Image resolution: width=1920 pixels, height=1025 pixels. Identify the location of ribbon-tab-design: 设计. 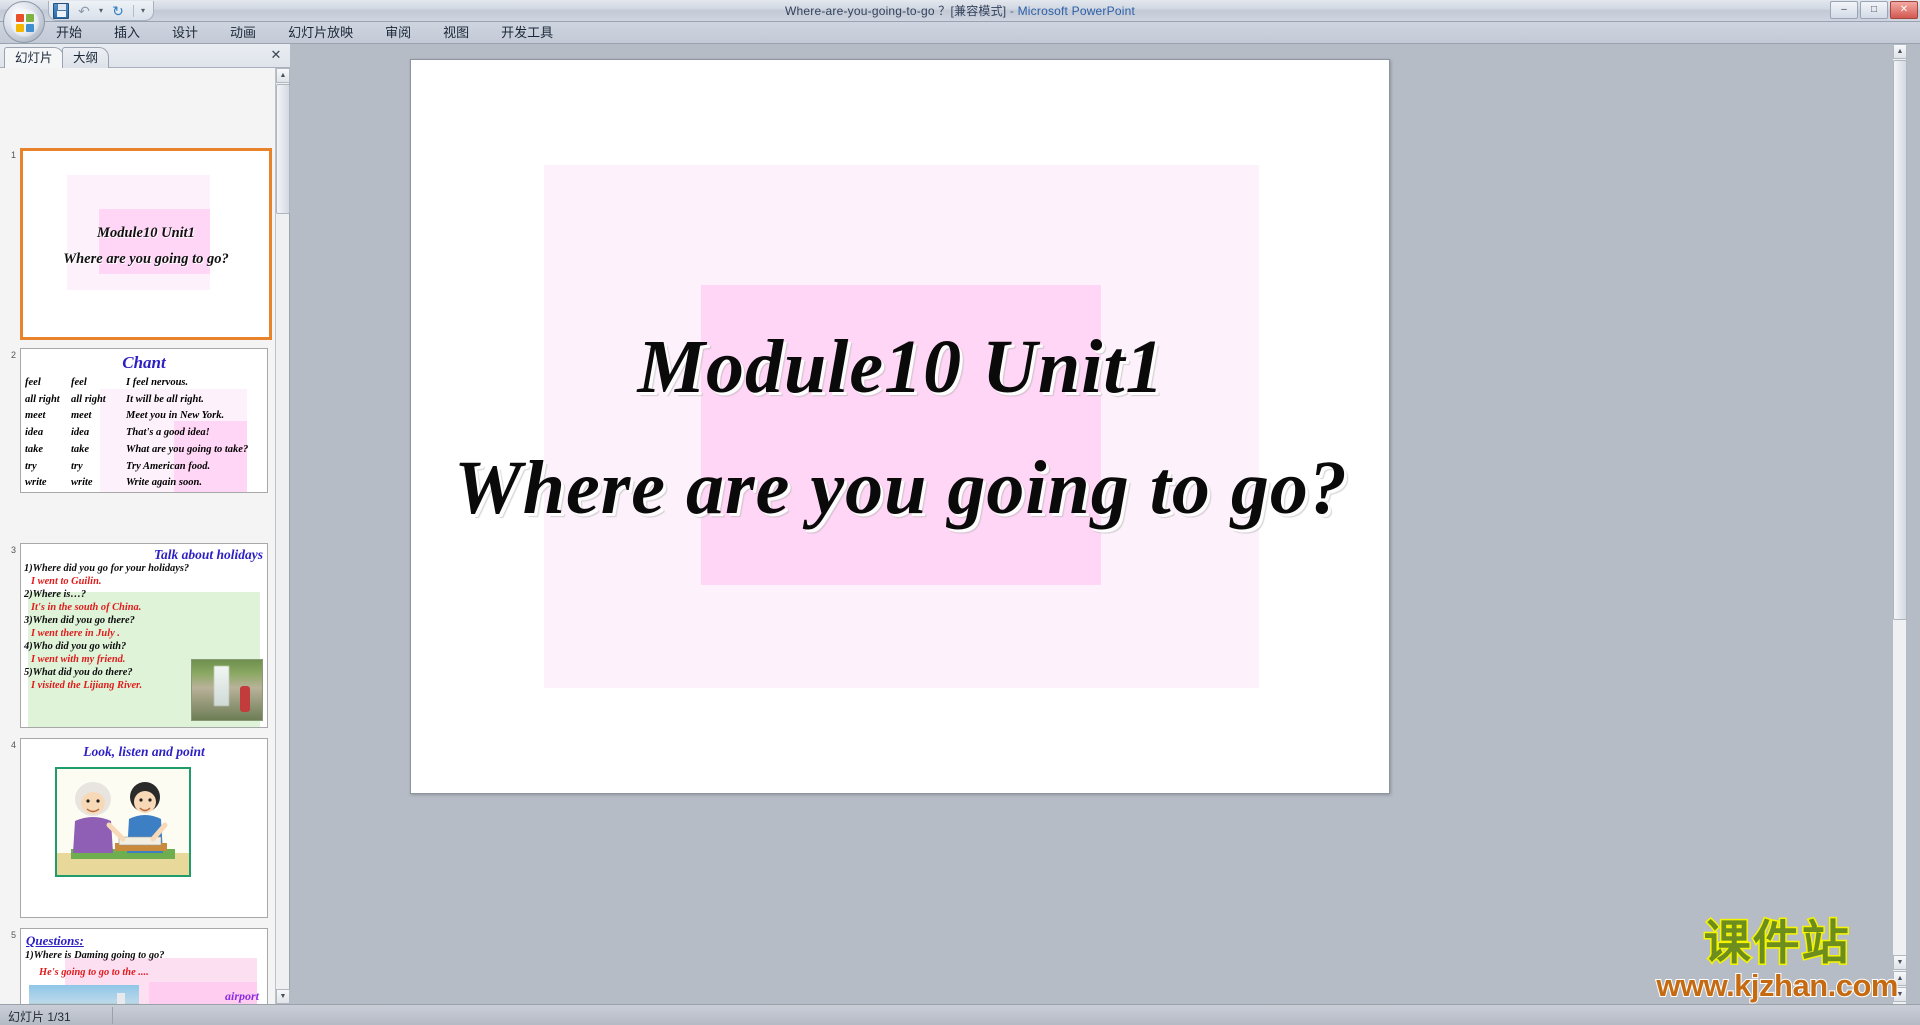
(185, 33).